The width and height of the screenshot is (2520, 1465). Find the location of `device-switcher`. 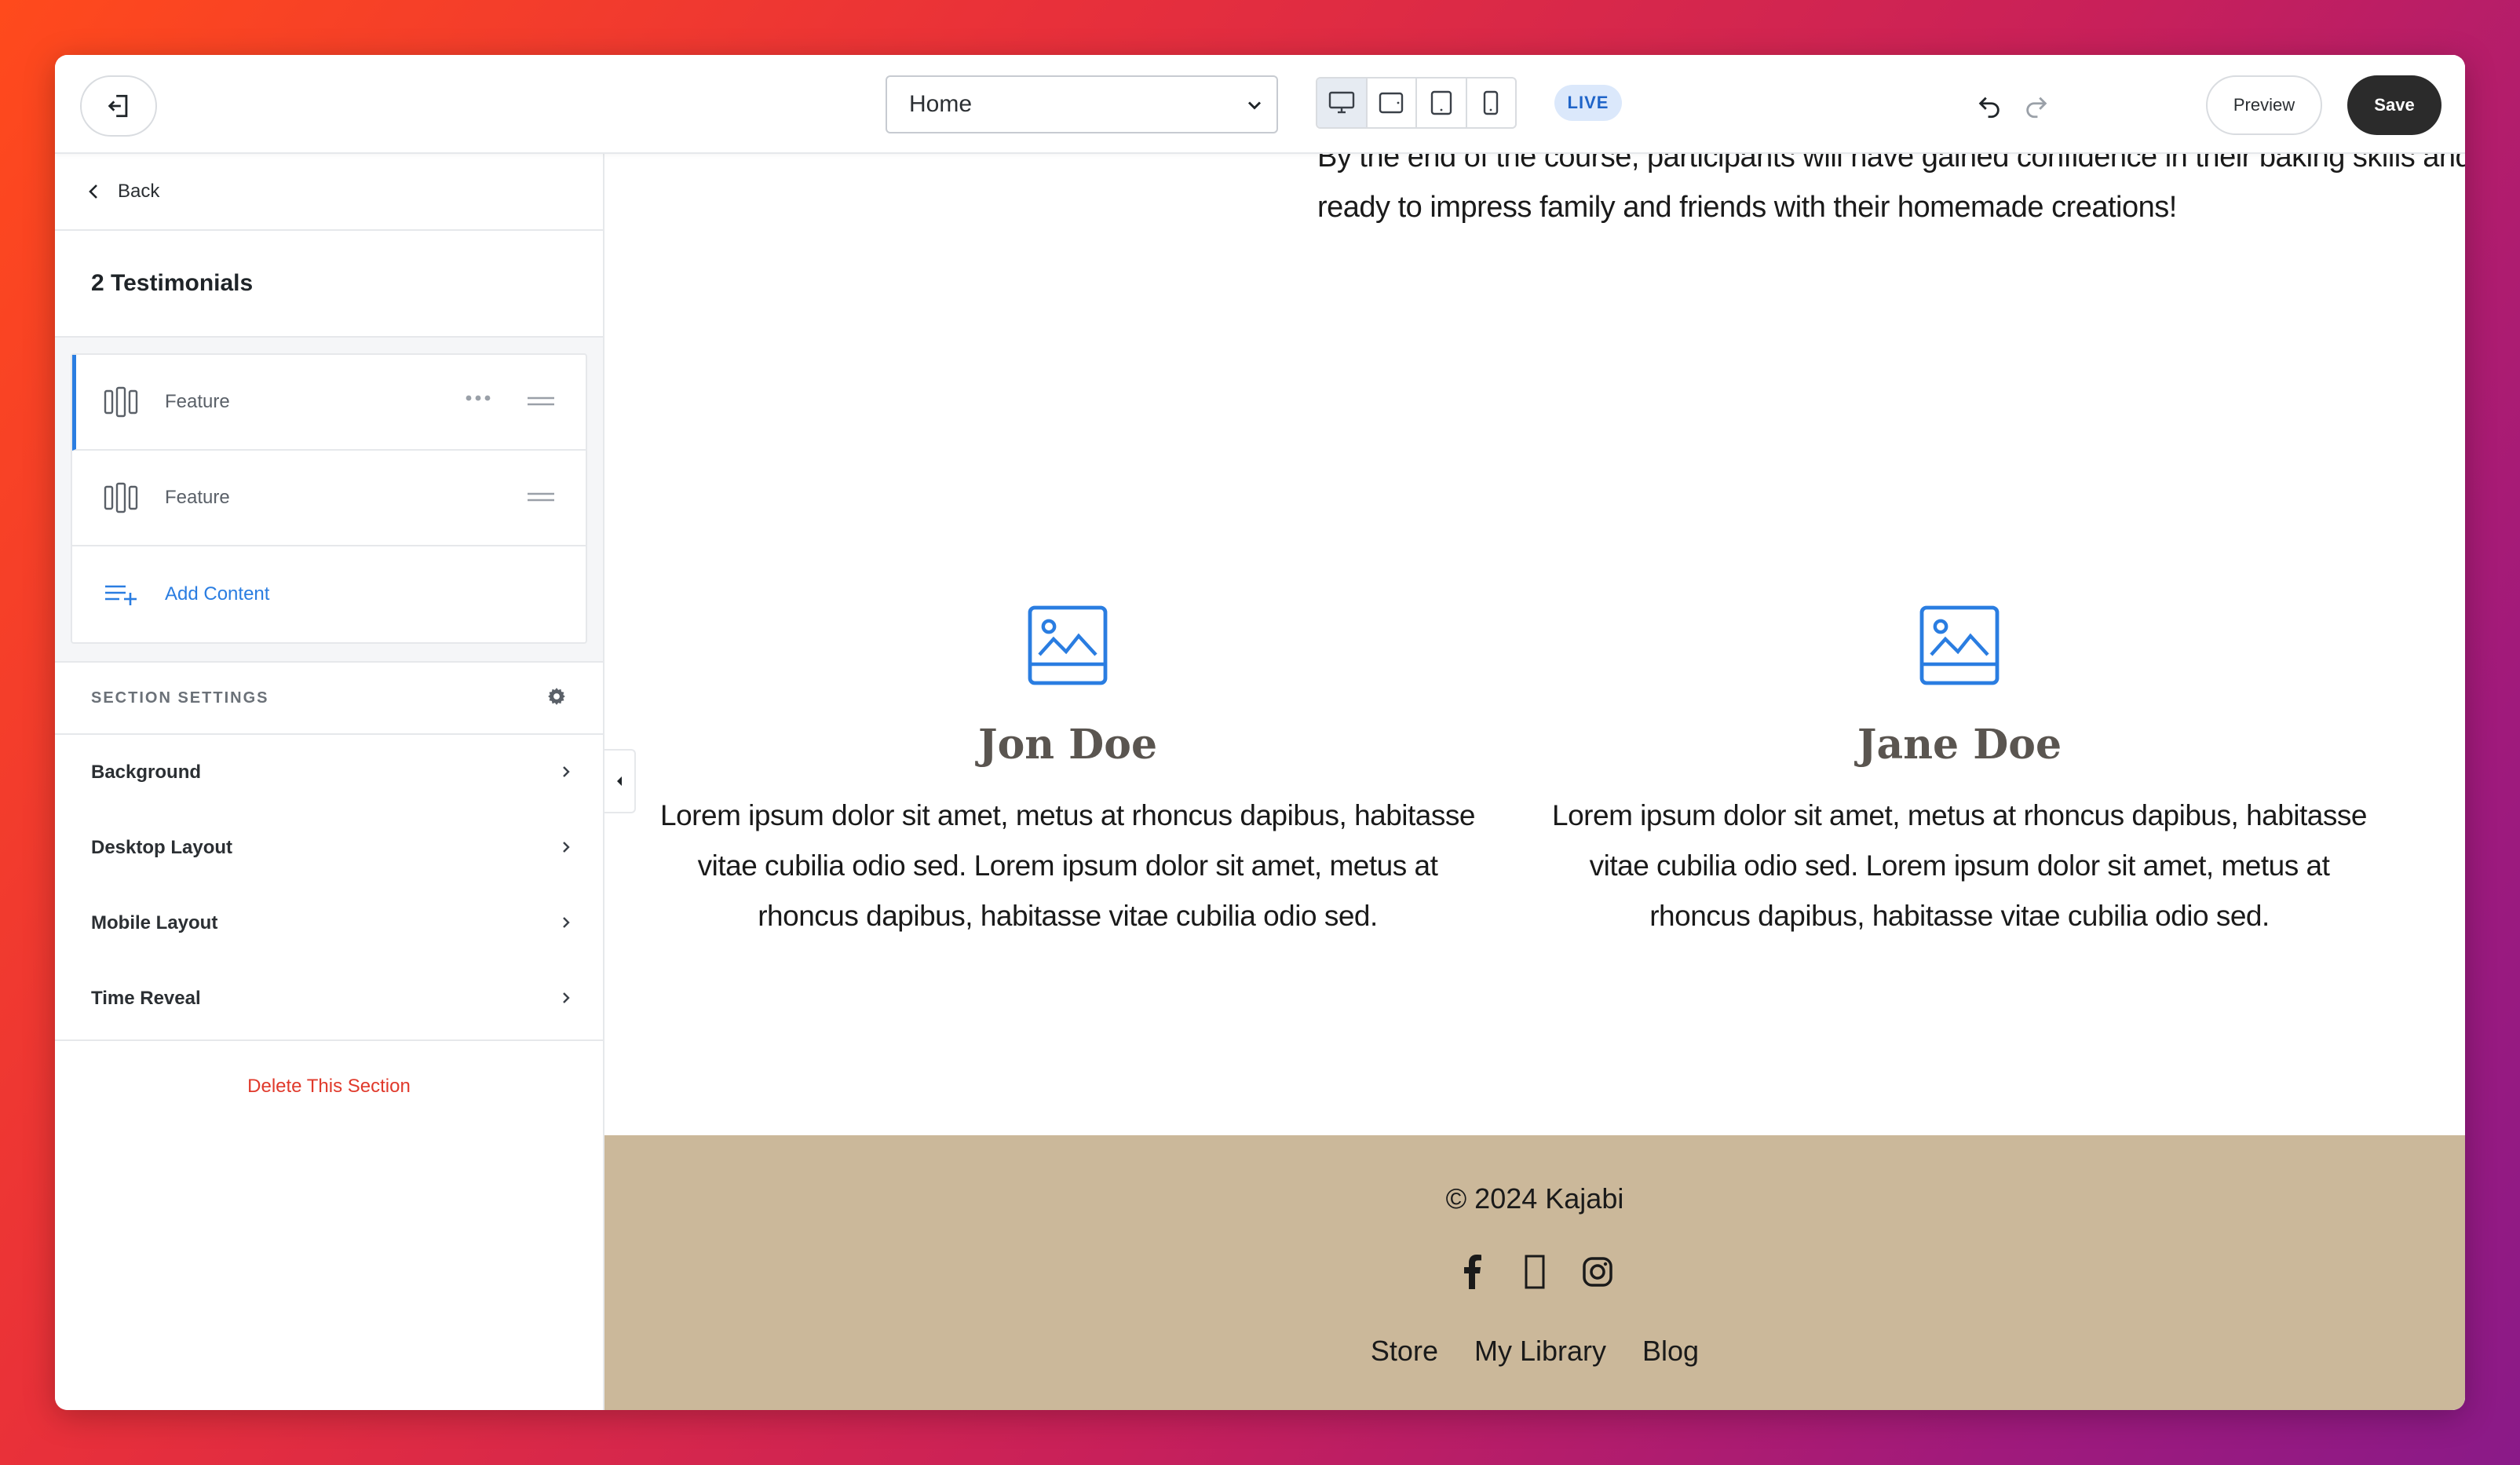

device-switcher is located at coordinates (1416, 103).